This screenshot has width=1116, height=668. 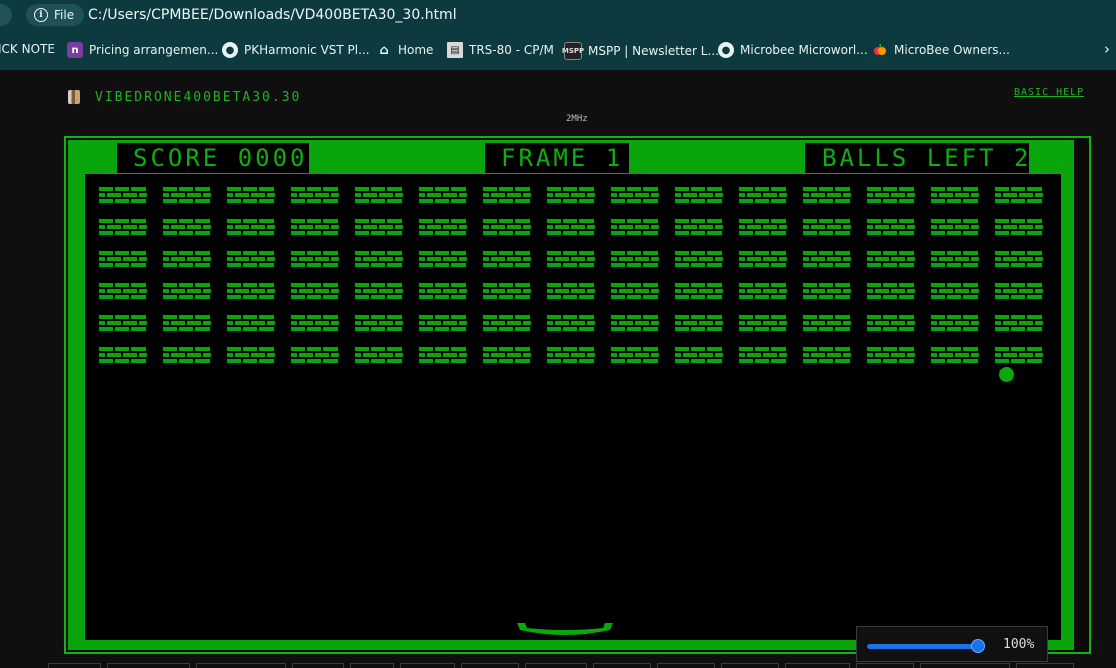 What do you see at coordinates (880, 50) in the screenshot?
I see `apple-icon` at bounding box center [880, 50].